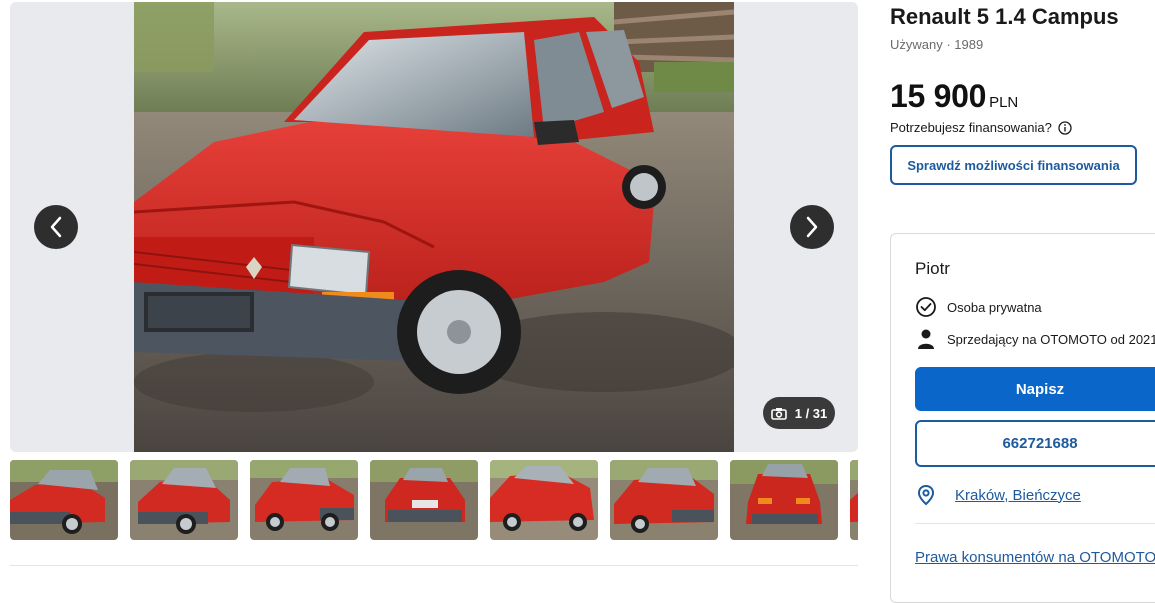 Image resolution: width=1155 pixels, height=603 pixels. I want to click on listing-title: Renault 5 1.4 Campus, so click(1004, 16).